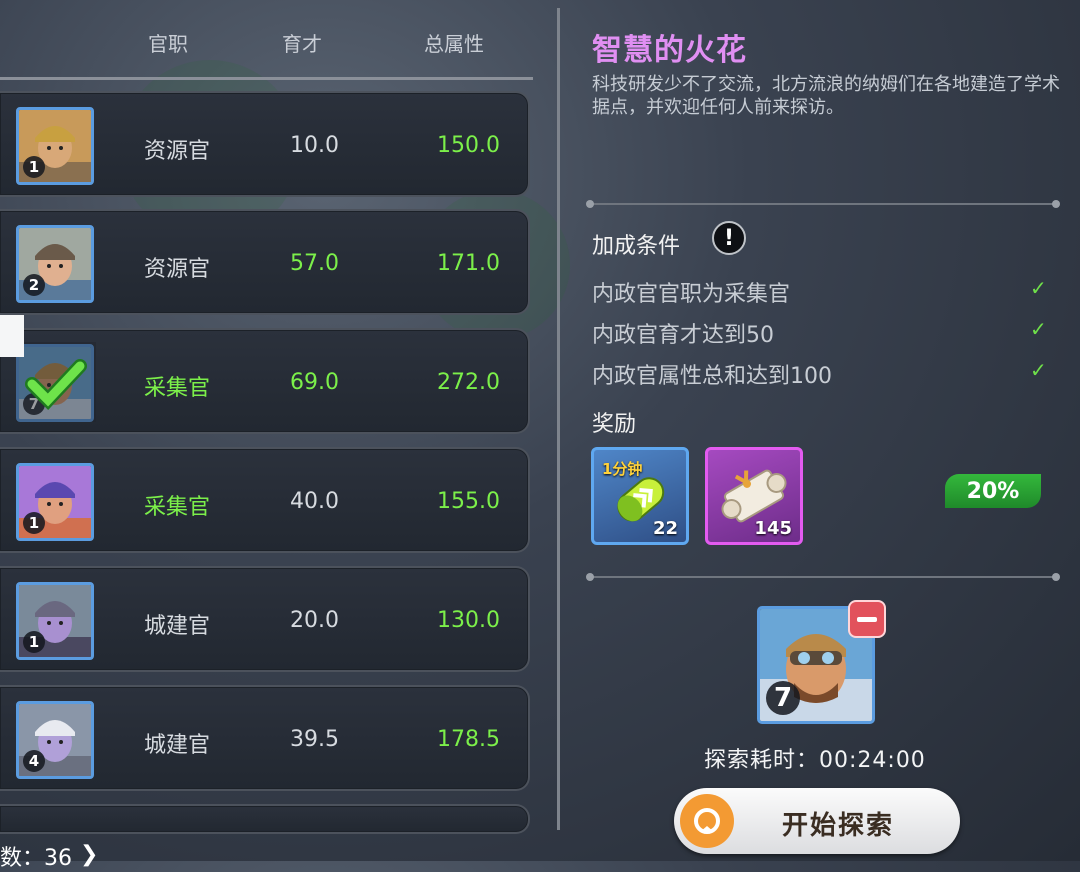 The height and width of the screenshot is (872, 1080). What do you see at coordinates (815, 760) in the screenshot?
I see `explore-time: 探索耗时：00:24:00` at bounding box center [815, 760].